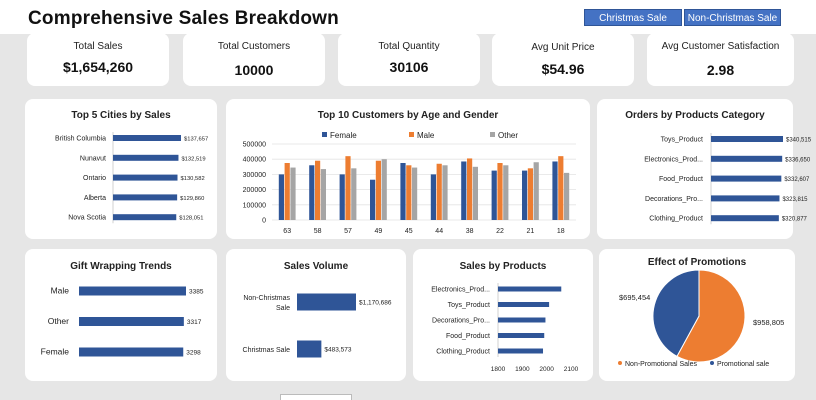 Image resolution: width=816 pixels, height=400 pixels. Describe the element at coordinates (80, 139) in the screenshot. I see `category-label: British Columbia` at that location.